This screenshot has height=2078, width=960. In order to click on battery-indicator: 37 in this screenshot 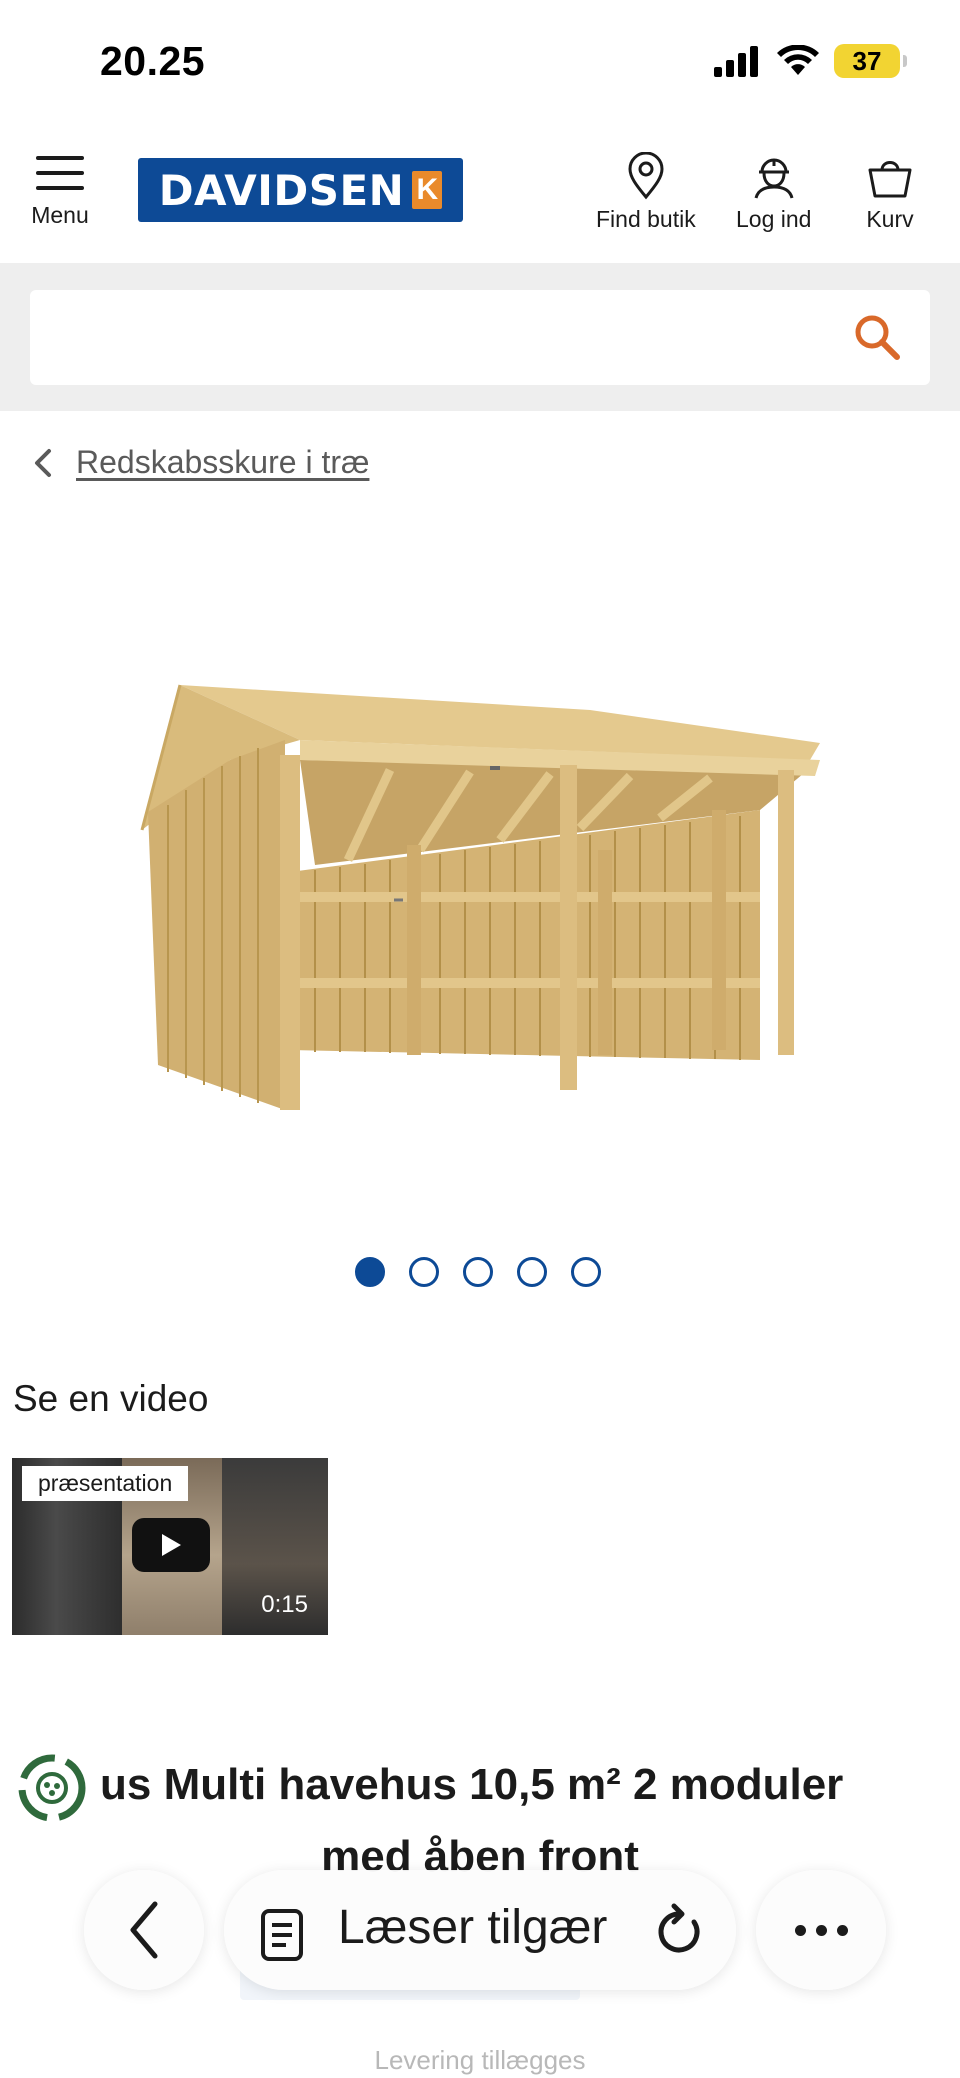, I will do `click(870, 61)`.